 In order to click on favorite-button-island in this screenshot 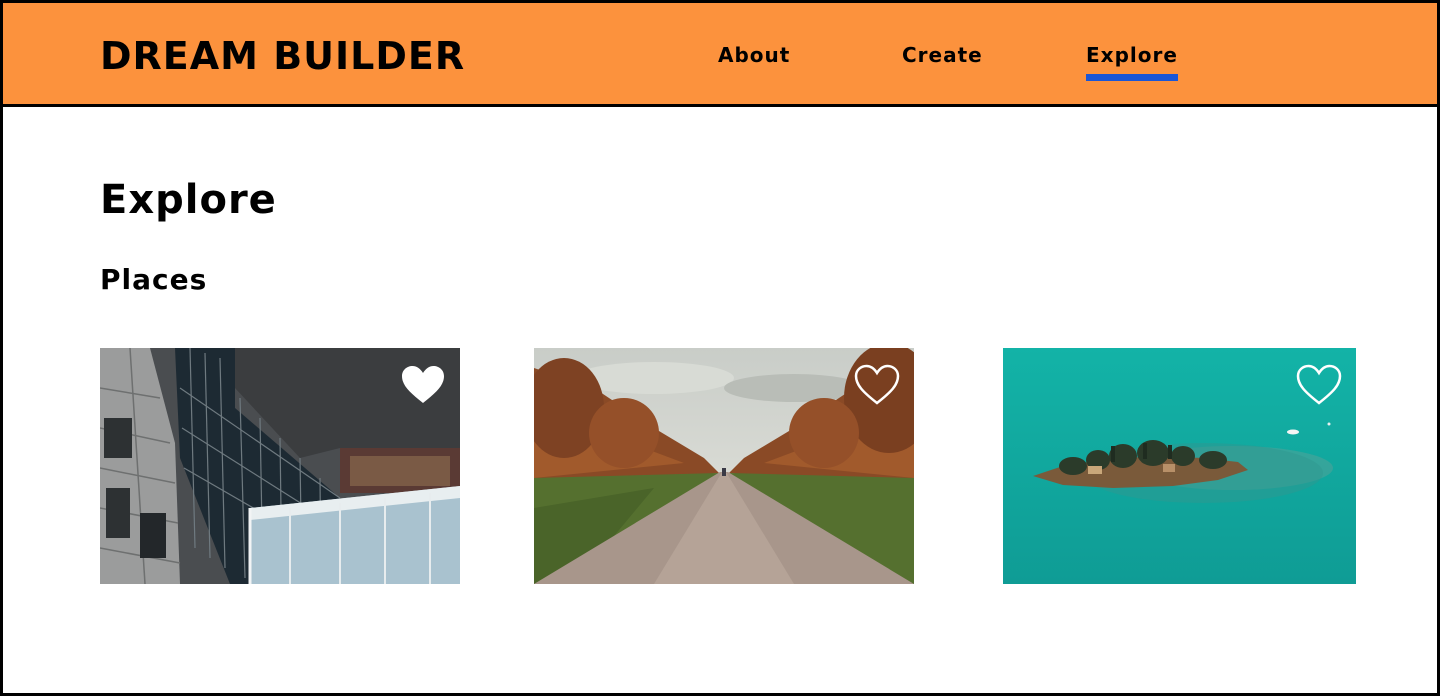, I will do `click(1319, 385)`.